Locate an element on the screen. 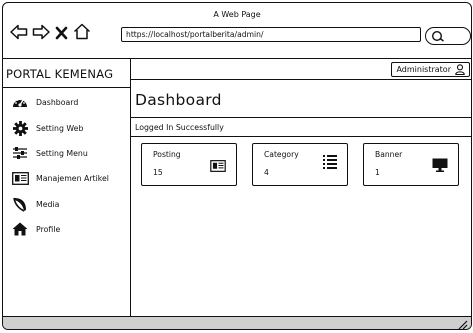 This screenshot has height=333, width=473. sidebar-item-media: Media is located at coordinates (70, 204).